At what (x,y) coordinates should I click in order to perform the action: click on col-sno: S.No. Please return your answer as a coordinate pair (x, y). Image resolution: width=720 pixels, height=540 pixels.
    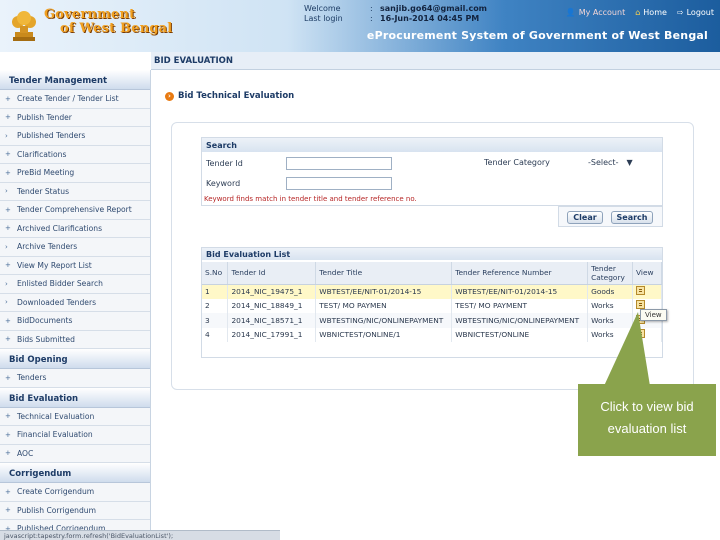
    Looking at the image, I should click on (215, 273).